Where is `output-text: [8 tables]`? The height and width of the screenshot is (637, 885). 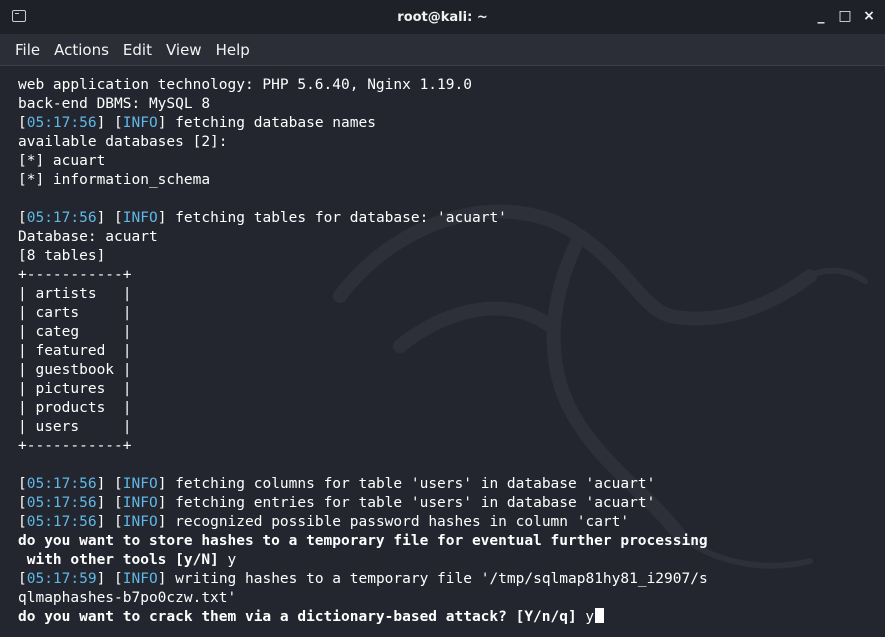 output-text: [8 tables] is located at coordinates (62, 256).